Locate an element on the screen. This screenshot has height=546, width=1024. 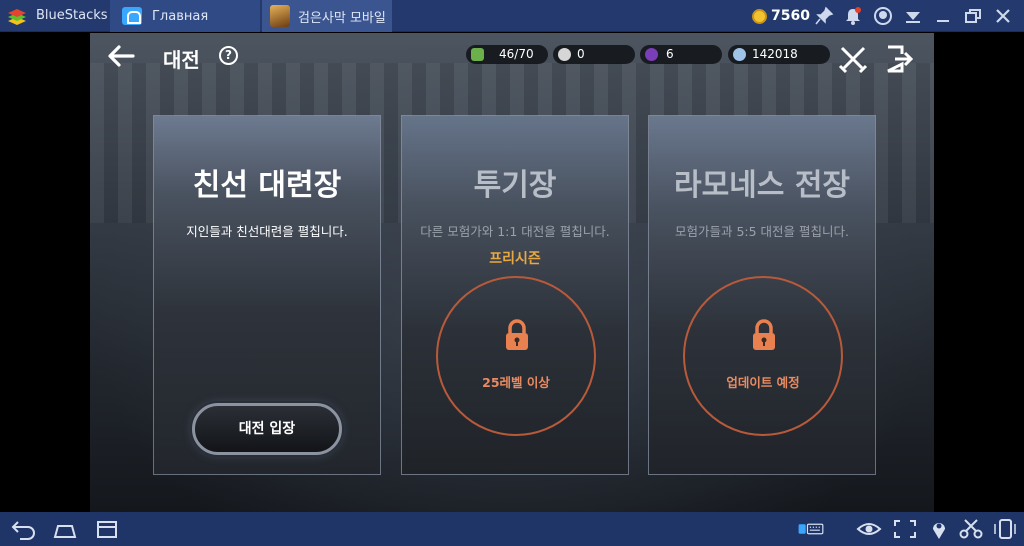
lock-ring: 업데이트 예정 is located at coordinates (763, 356).